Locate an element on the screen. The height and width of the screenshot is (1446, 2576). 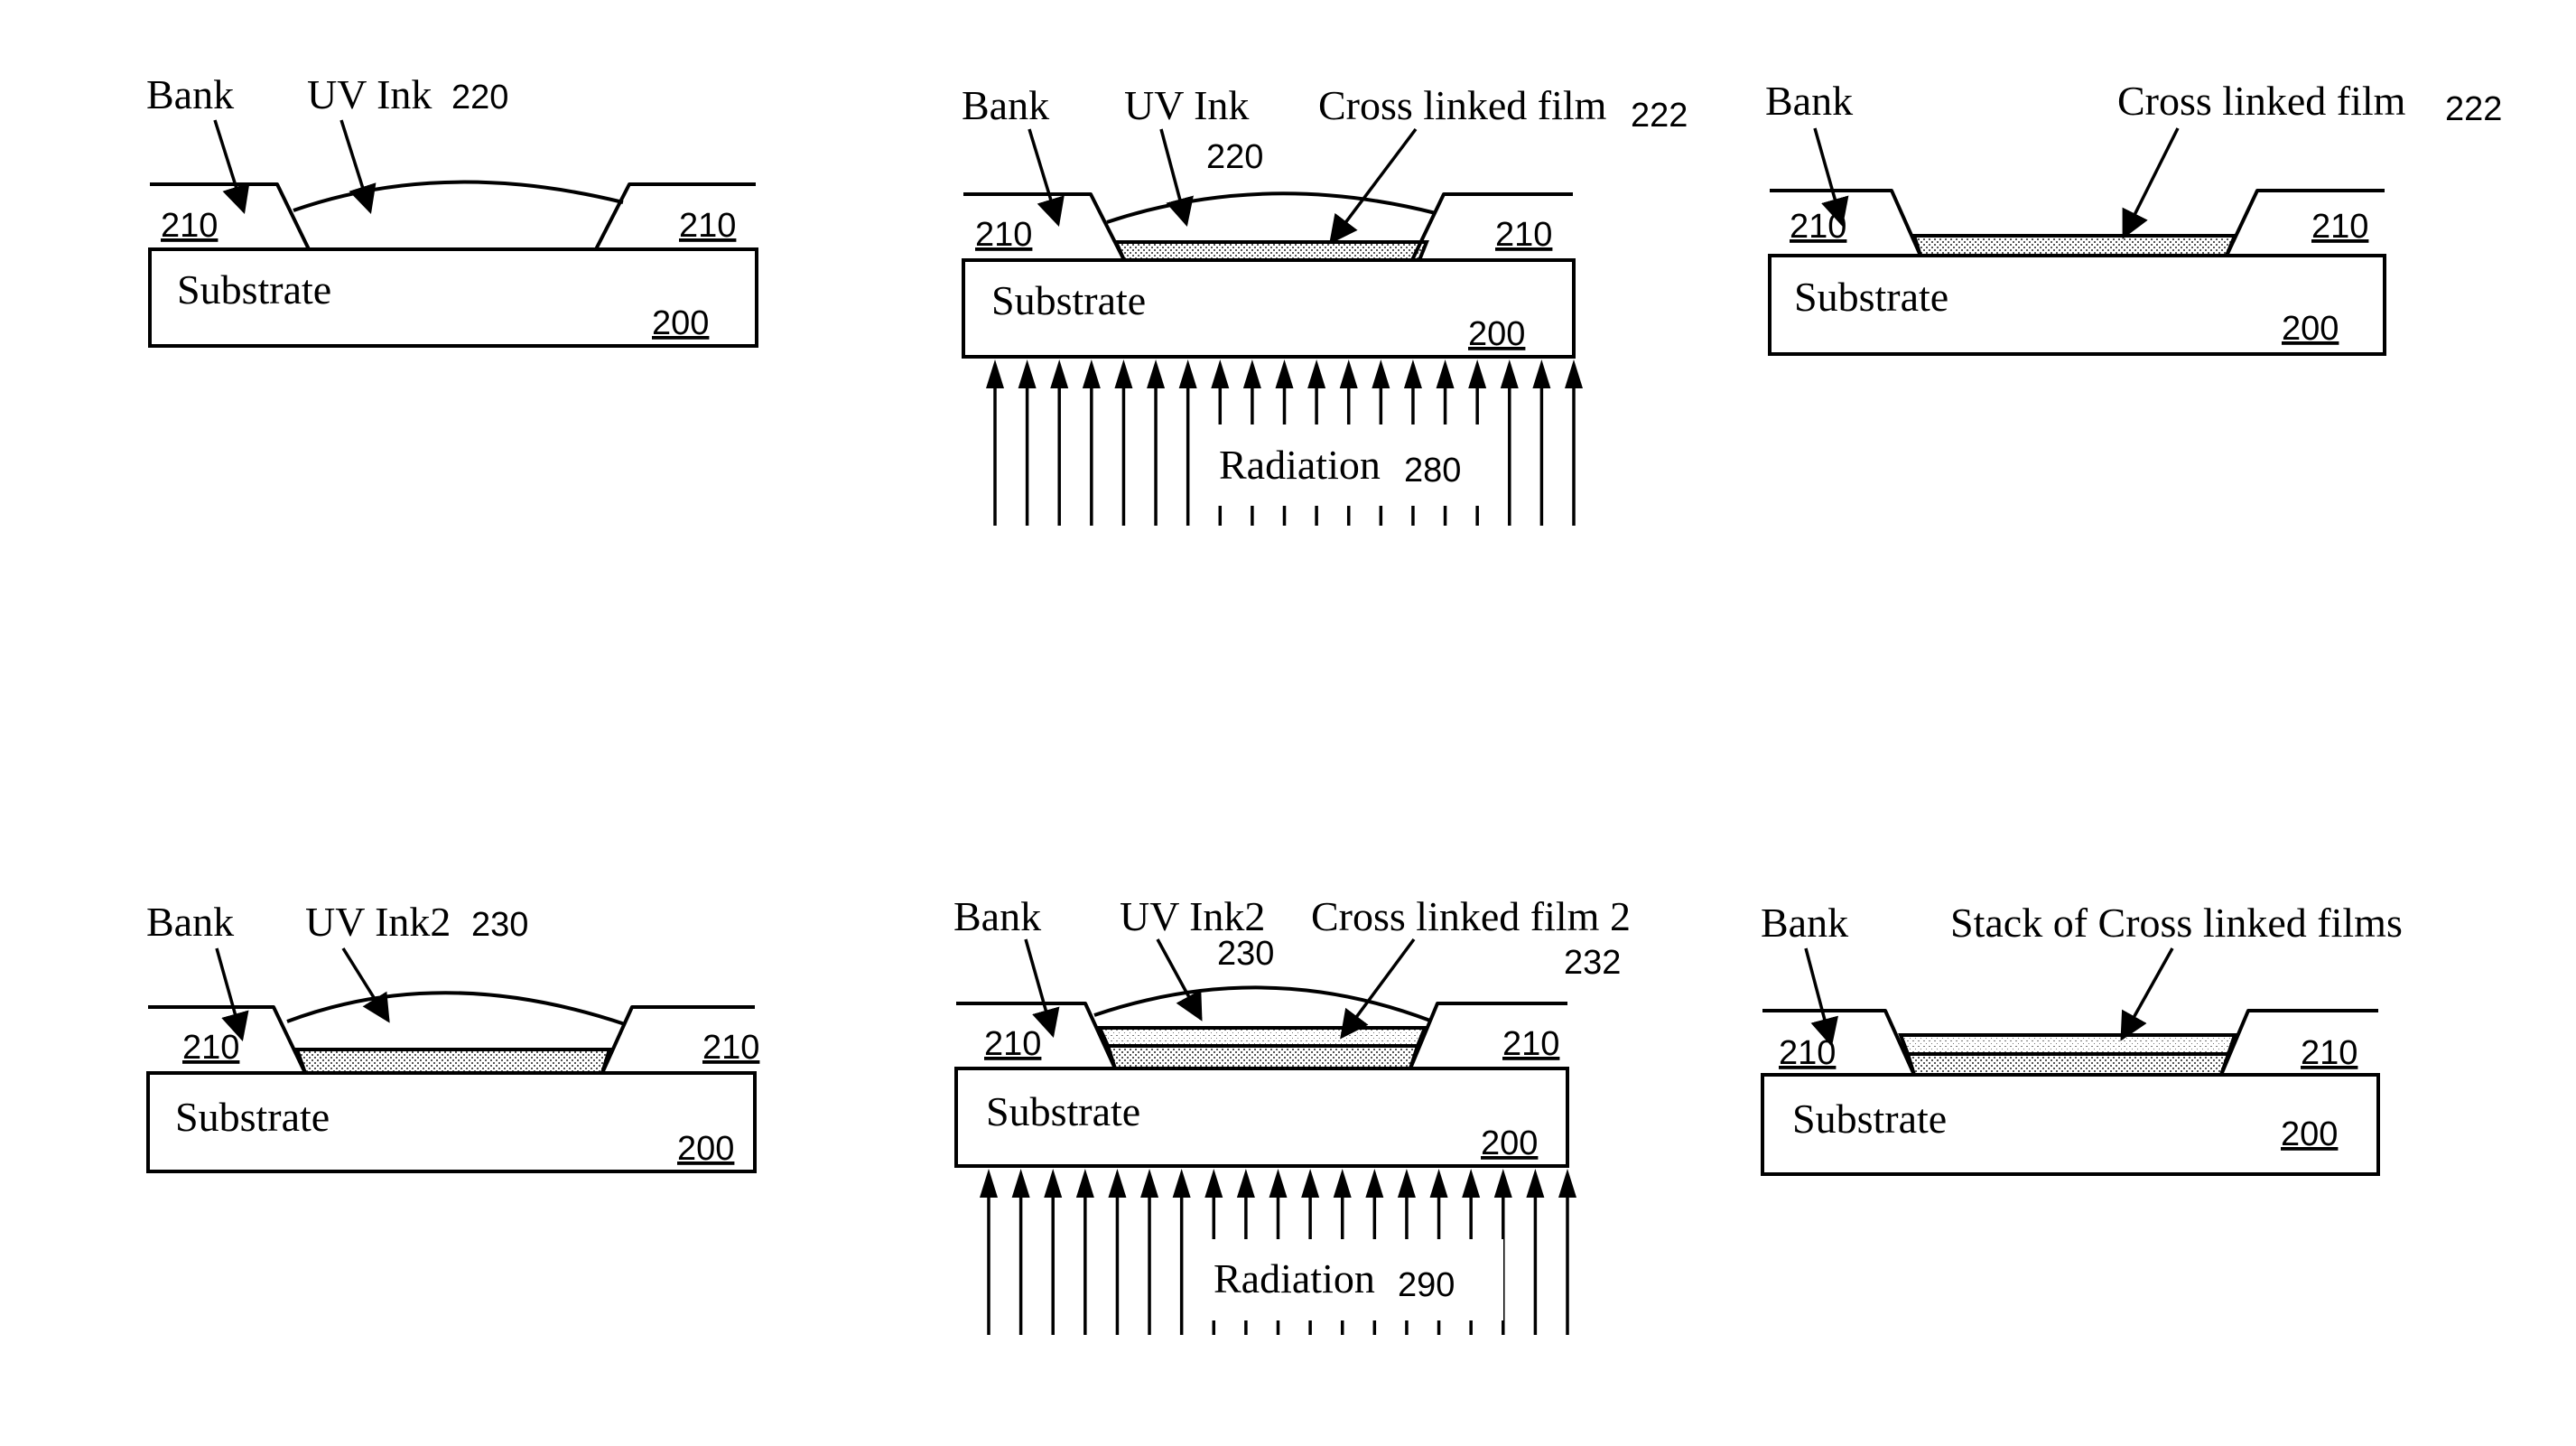
bank-outline is located at coordinates (453, 216).